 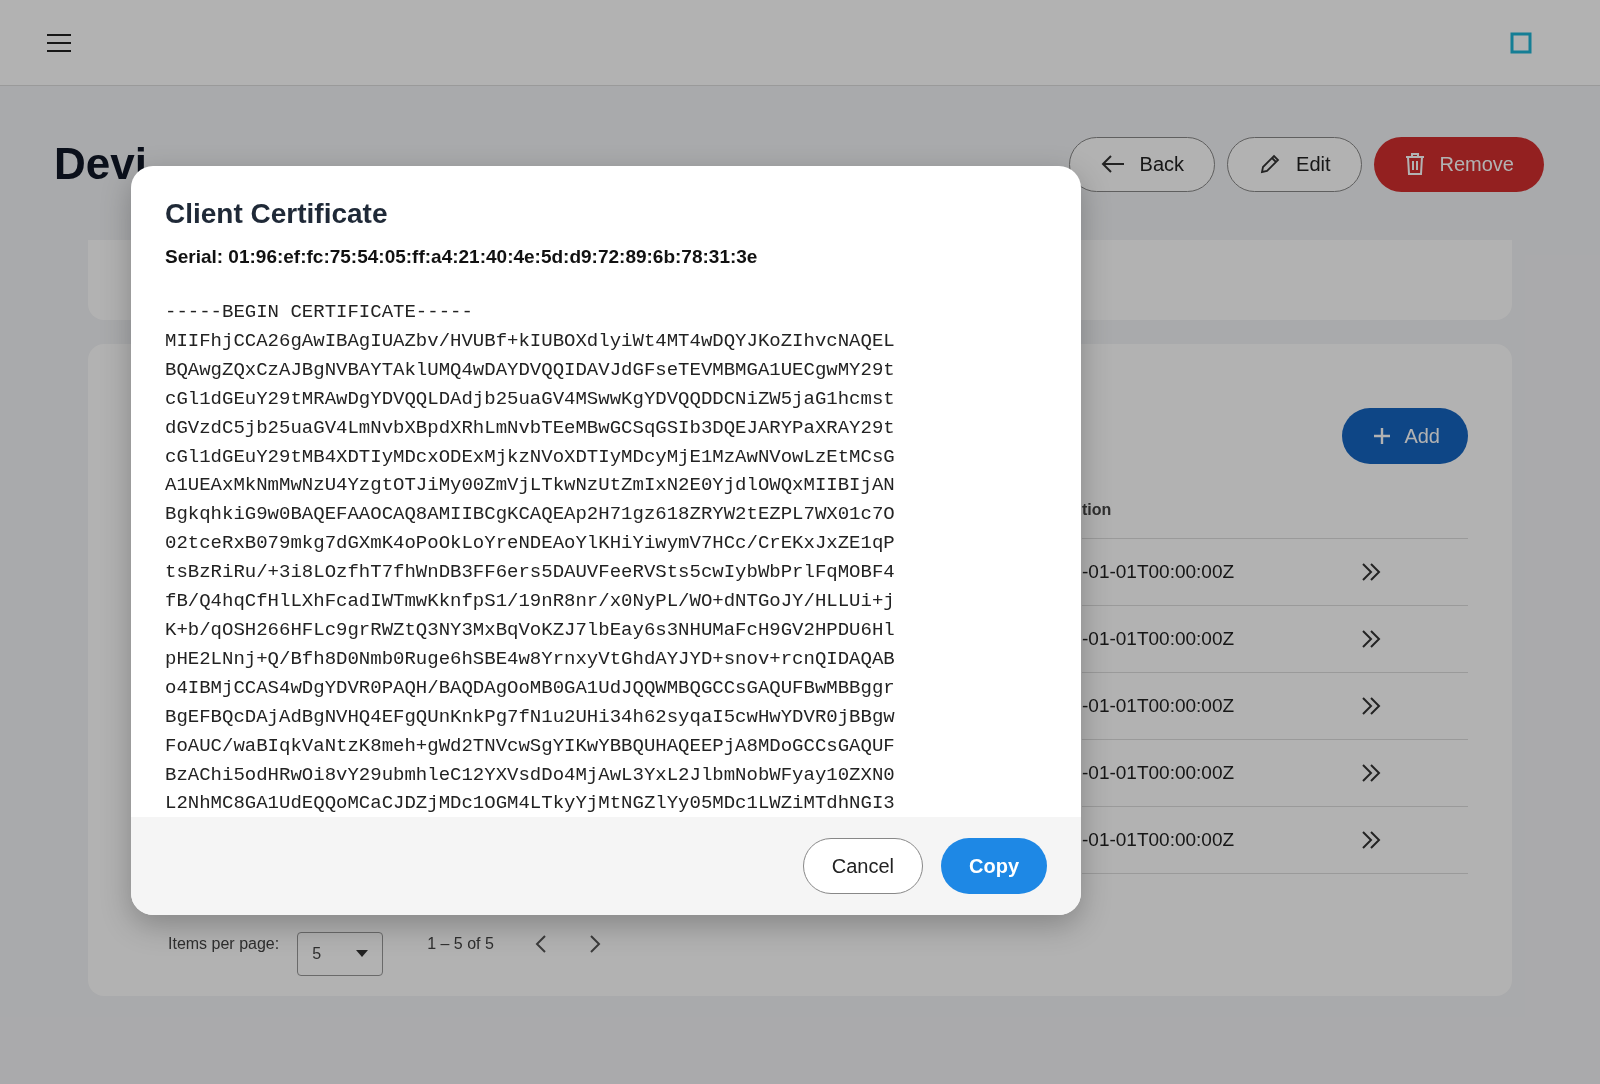 What do you see at coordinates (319, 312) in the screenshot?
I see `certificate-line: -----BEGIN CERTIFICATE-----` at bounding box center [319, 312].